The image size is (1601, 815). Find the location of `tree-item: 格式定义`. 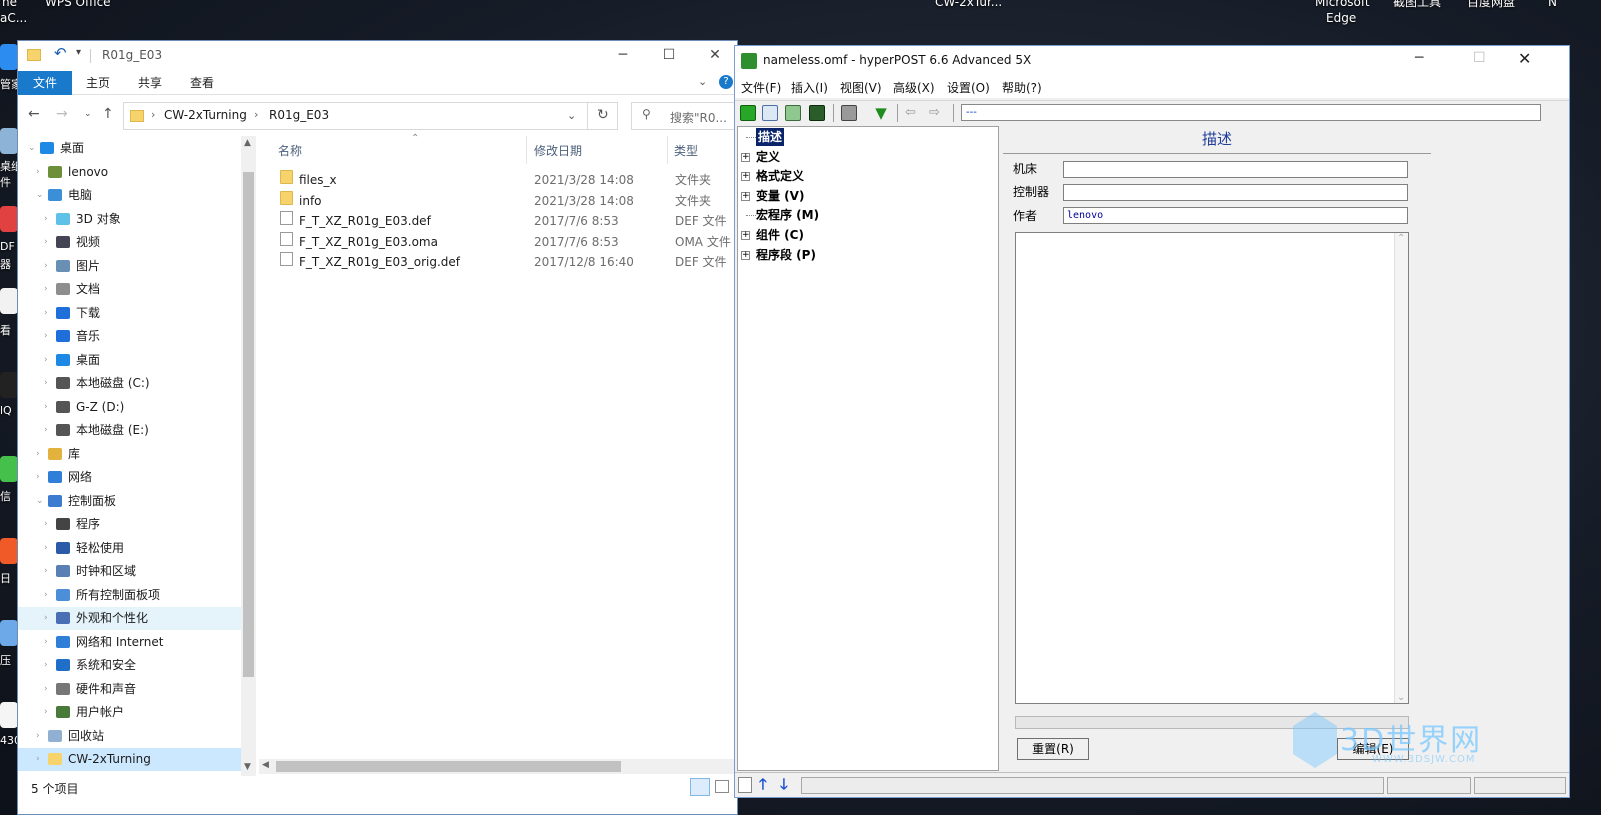

tree-item: 格式定义 is located at coordinates (780, 176).